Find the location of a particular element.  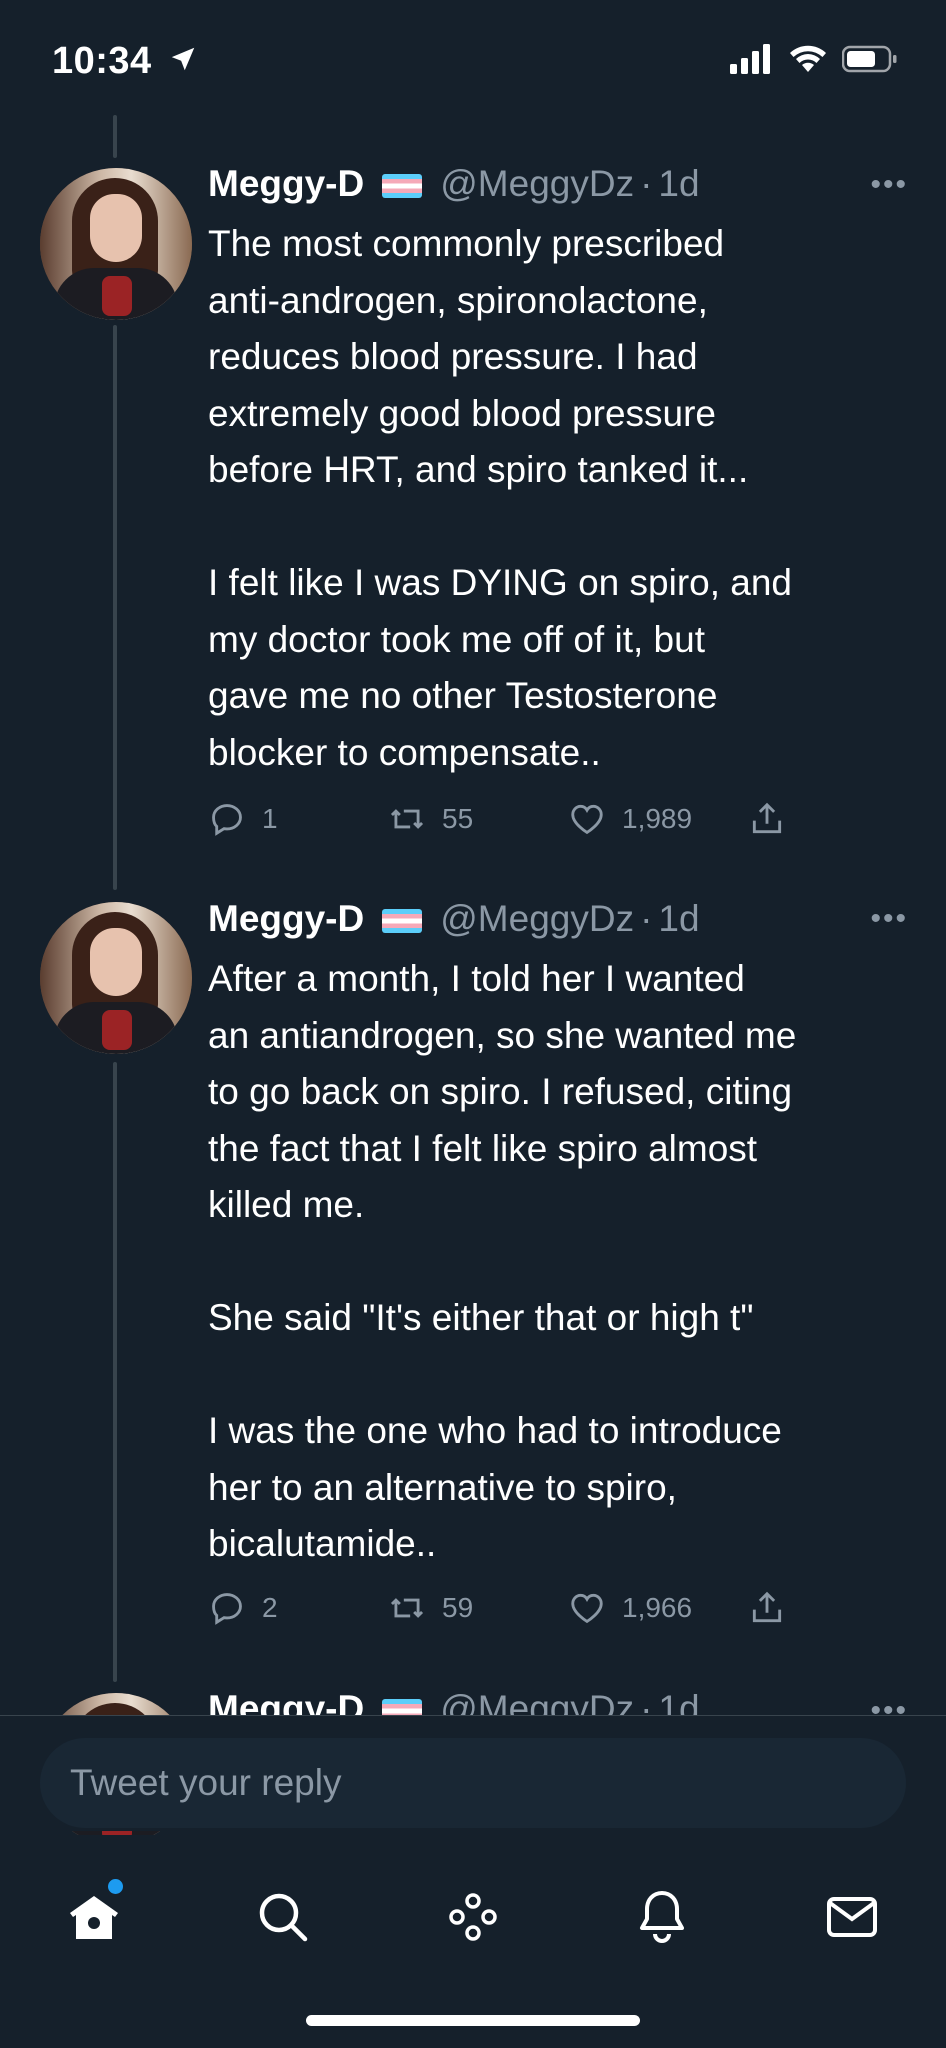

like-count: 1,966 is located at coordinates (657, 1607).